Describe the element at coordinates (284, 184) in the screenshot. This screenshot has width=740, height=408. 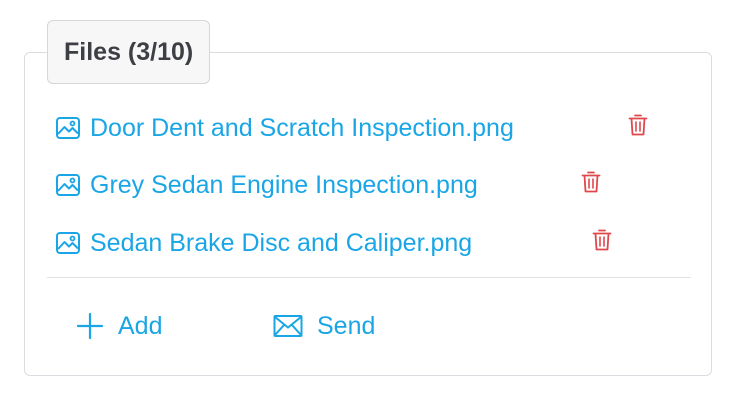
I see `file-name: Grey Sedan Engine Inspection.png` at that location.